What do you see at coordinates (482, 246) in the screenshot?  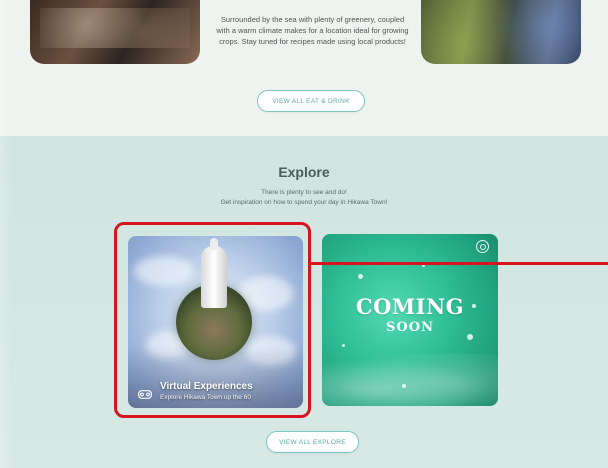 I see `badge-icon` at bounding box center [482, 246].